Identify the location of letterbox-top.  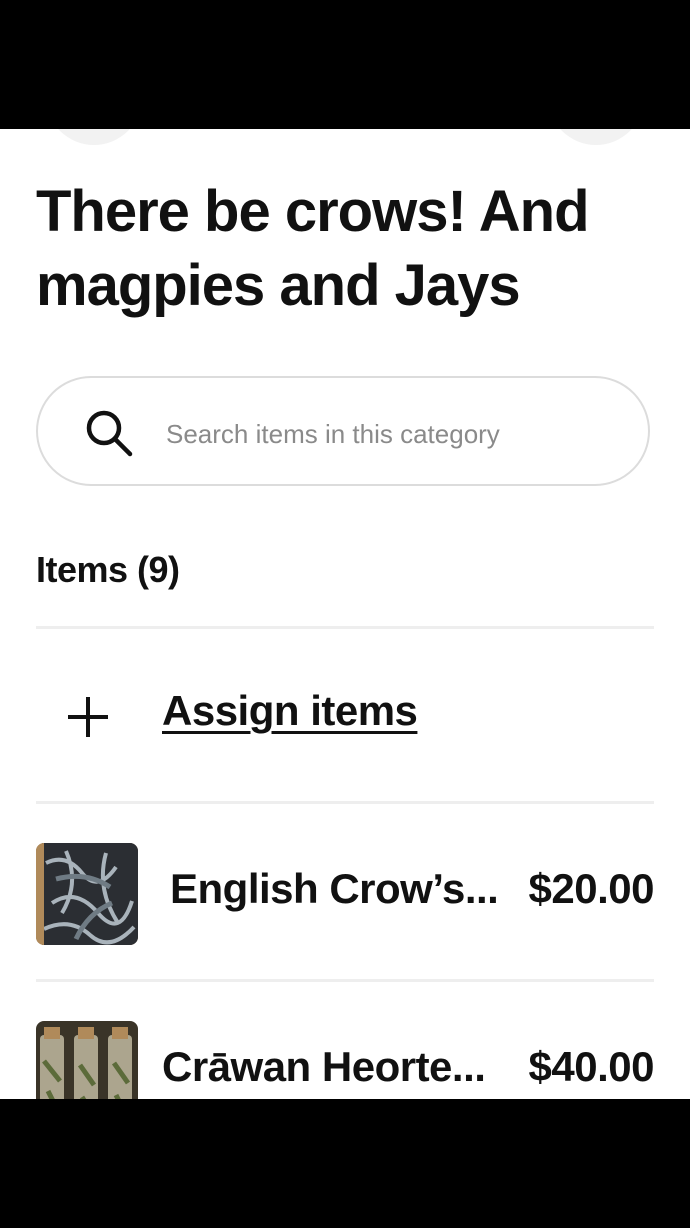
(345, 64).